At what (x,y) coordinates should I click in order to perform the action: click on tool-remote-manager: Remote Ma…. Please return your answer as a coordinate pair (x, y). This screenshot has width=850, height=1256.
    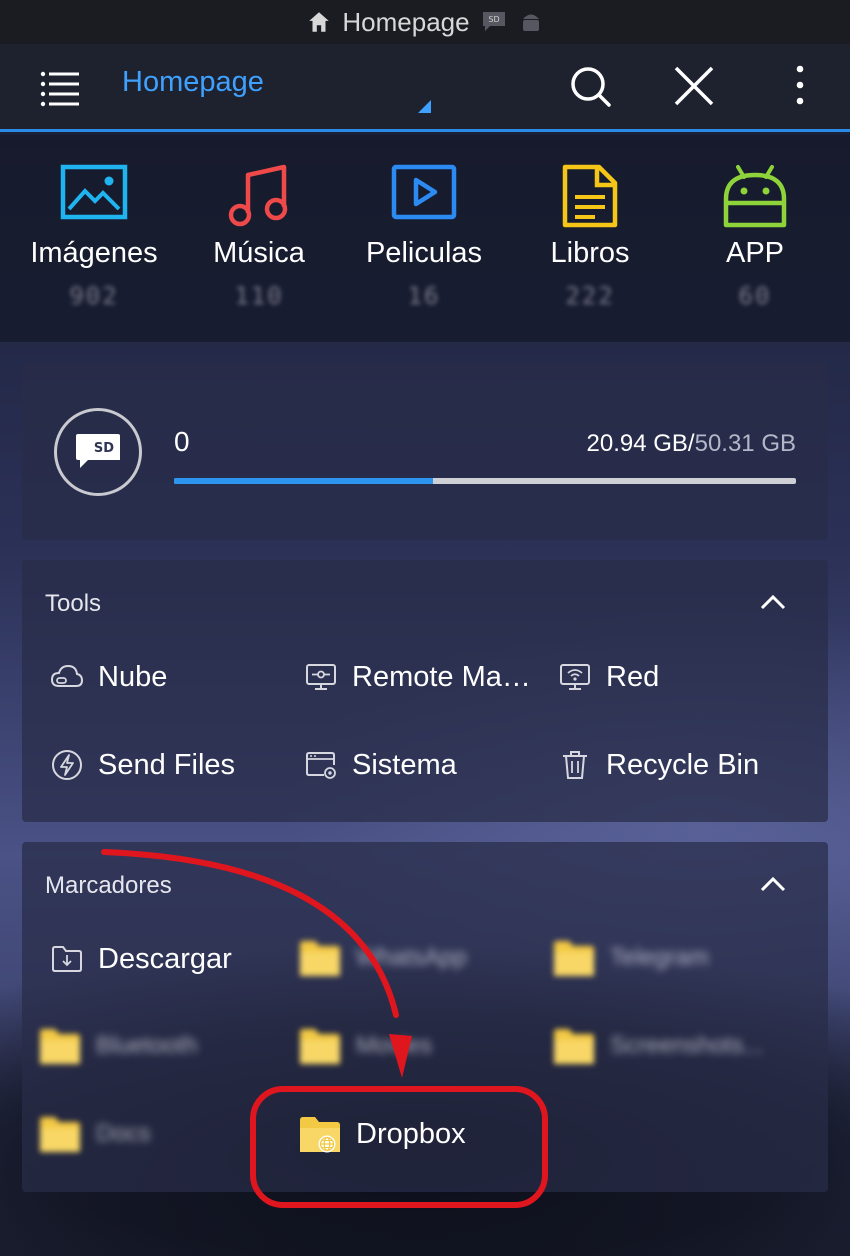
    Looking at the image, I should click on (424, 677).